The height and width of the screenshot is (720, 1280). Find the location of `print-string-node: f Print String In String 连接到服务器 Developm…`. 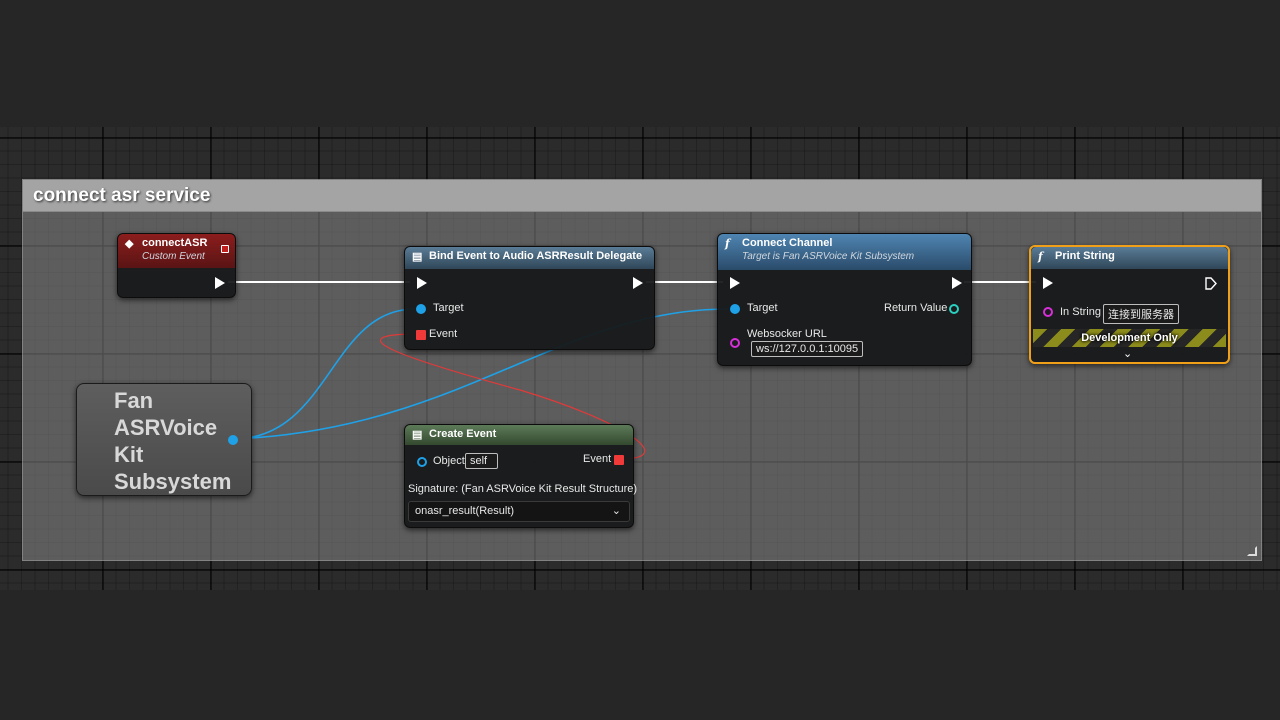

print-string-node: f Print String In String 连接到服务器 Developm… is located at coordinates (1129, 304).